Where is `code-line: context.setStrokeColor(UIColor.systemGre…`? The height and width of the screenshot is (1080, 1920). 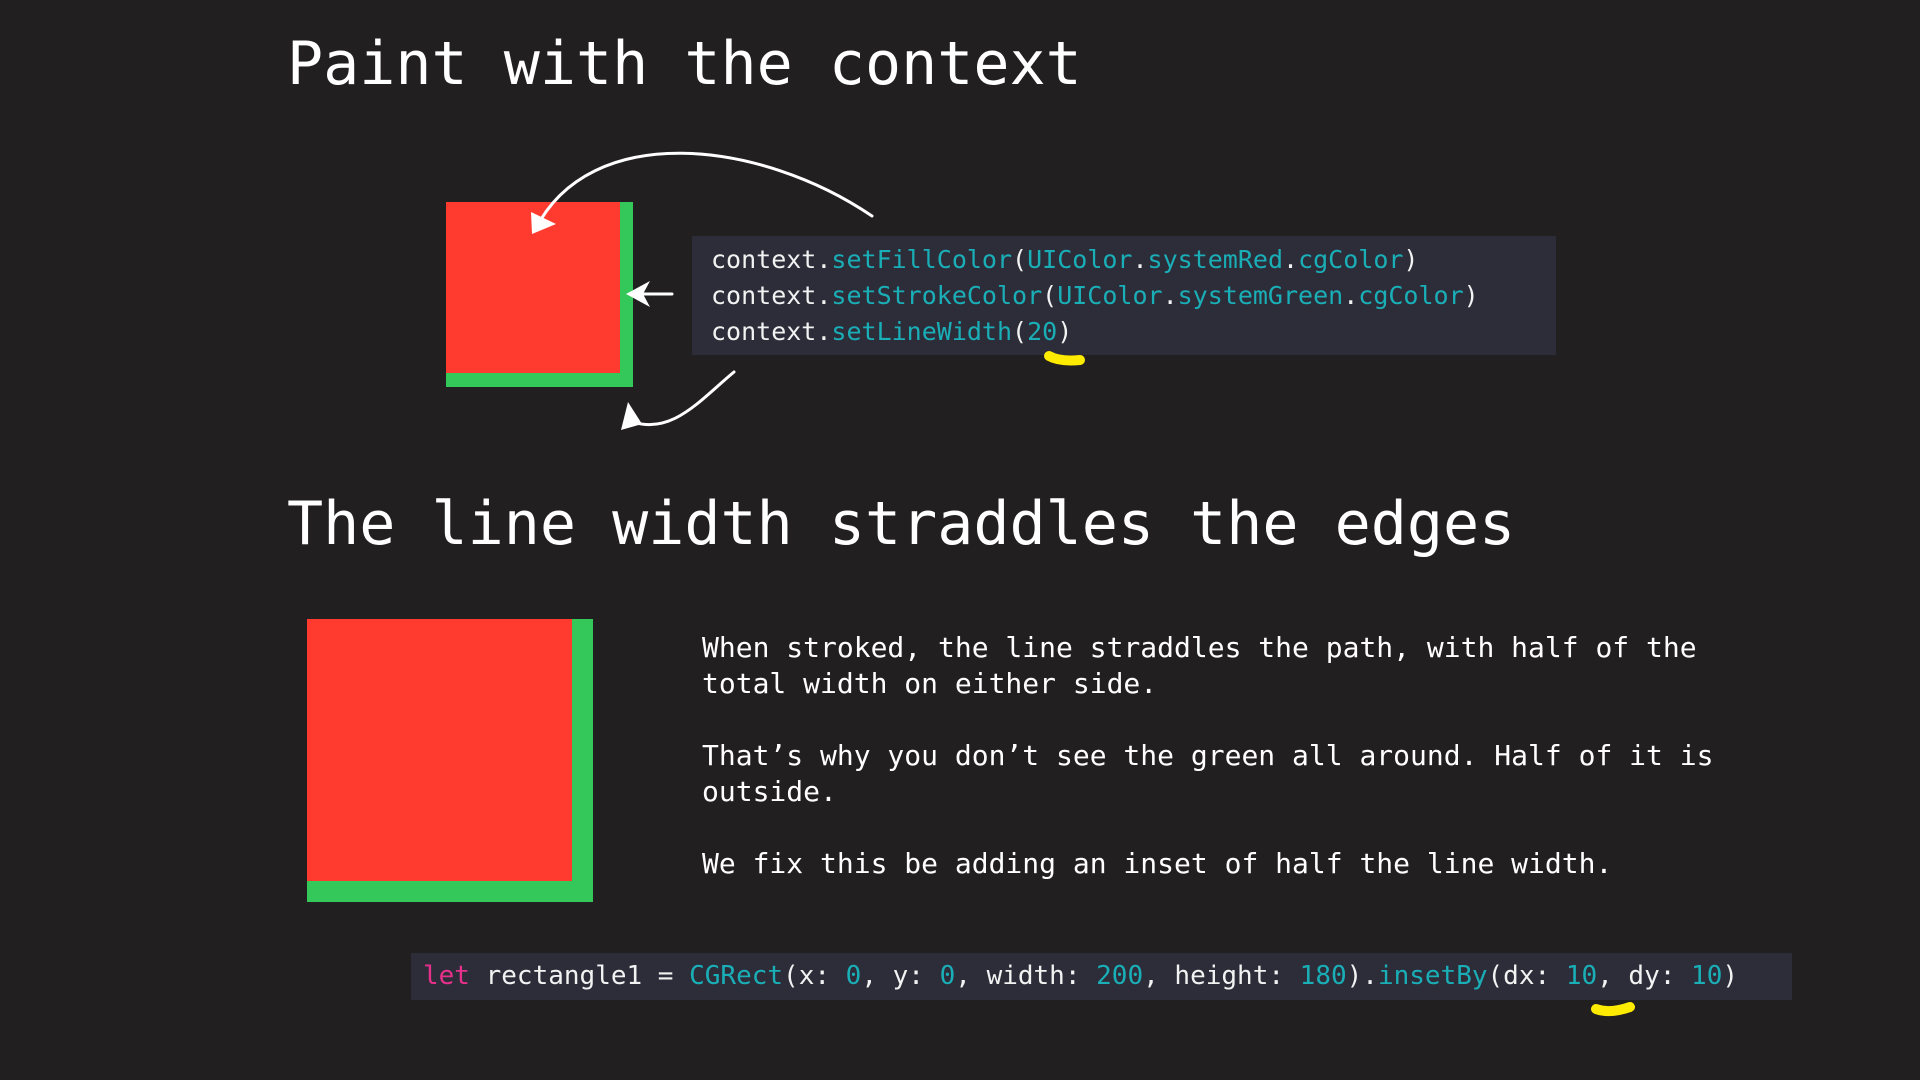
code-line: context.setStrokeColor(UIColor.systemGre… is located at coordinates (1133, 296).